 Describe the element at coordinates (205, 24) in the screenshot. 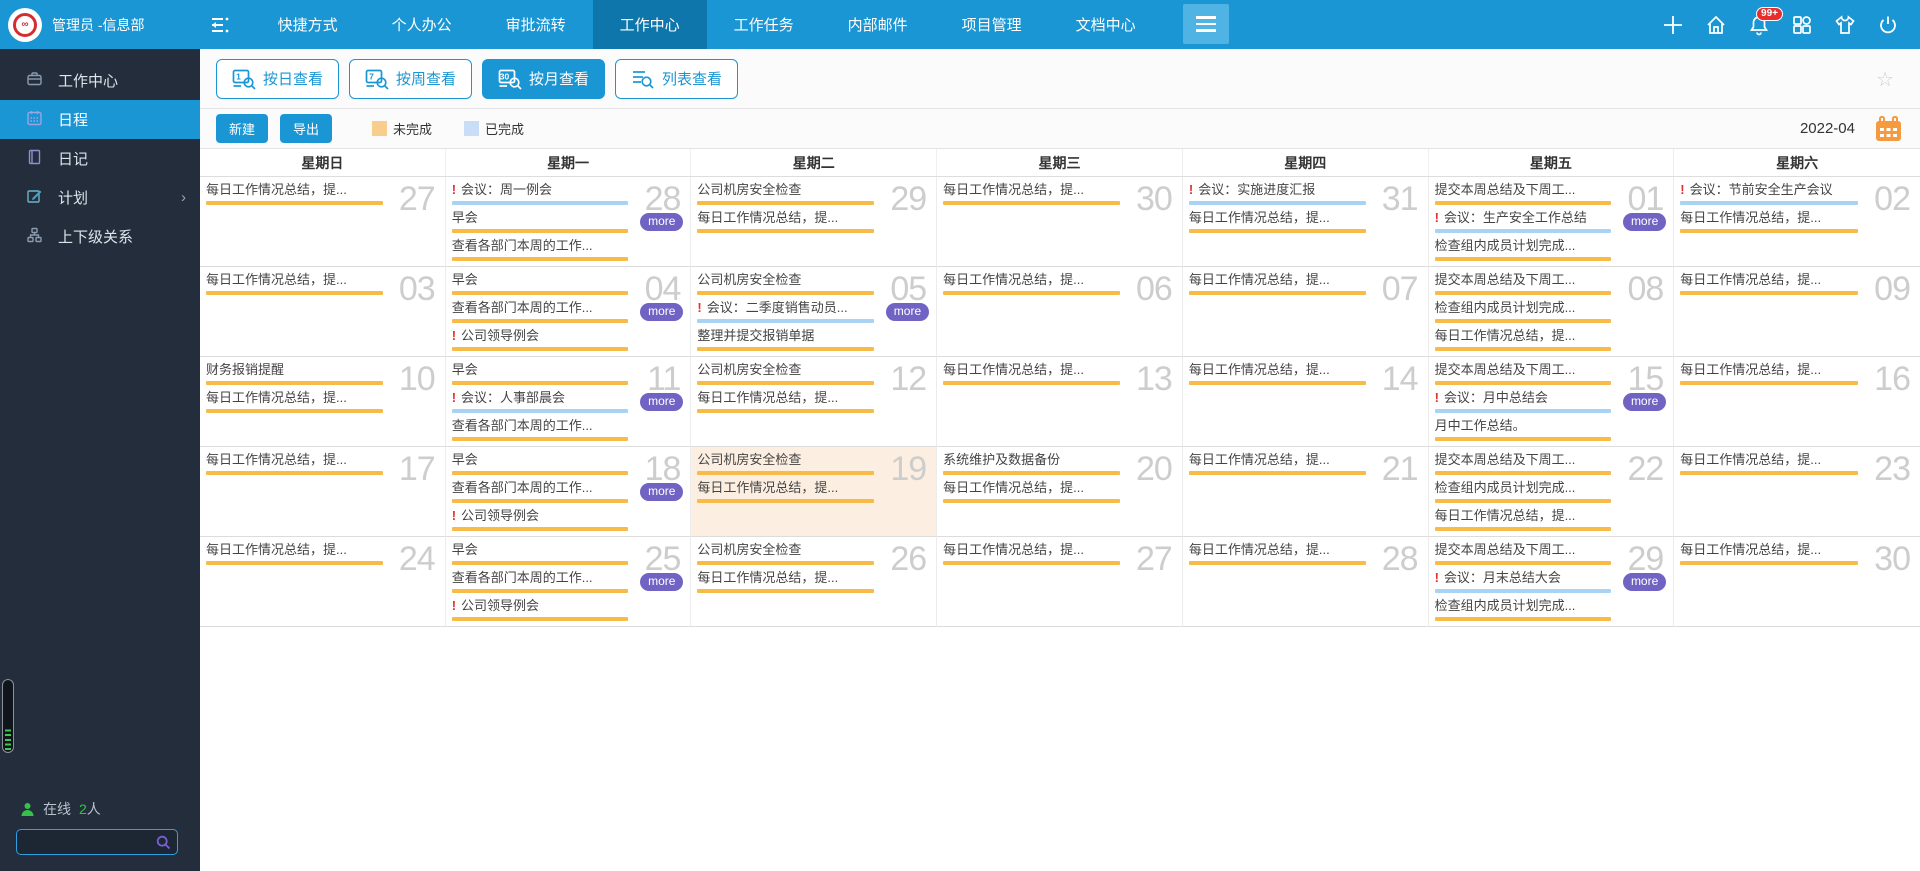

I see `collapse-menu-icon` at that location.